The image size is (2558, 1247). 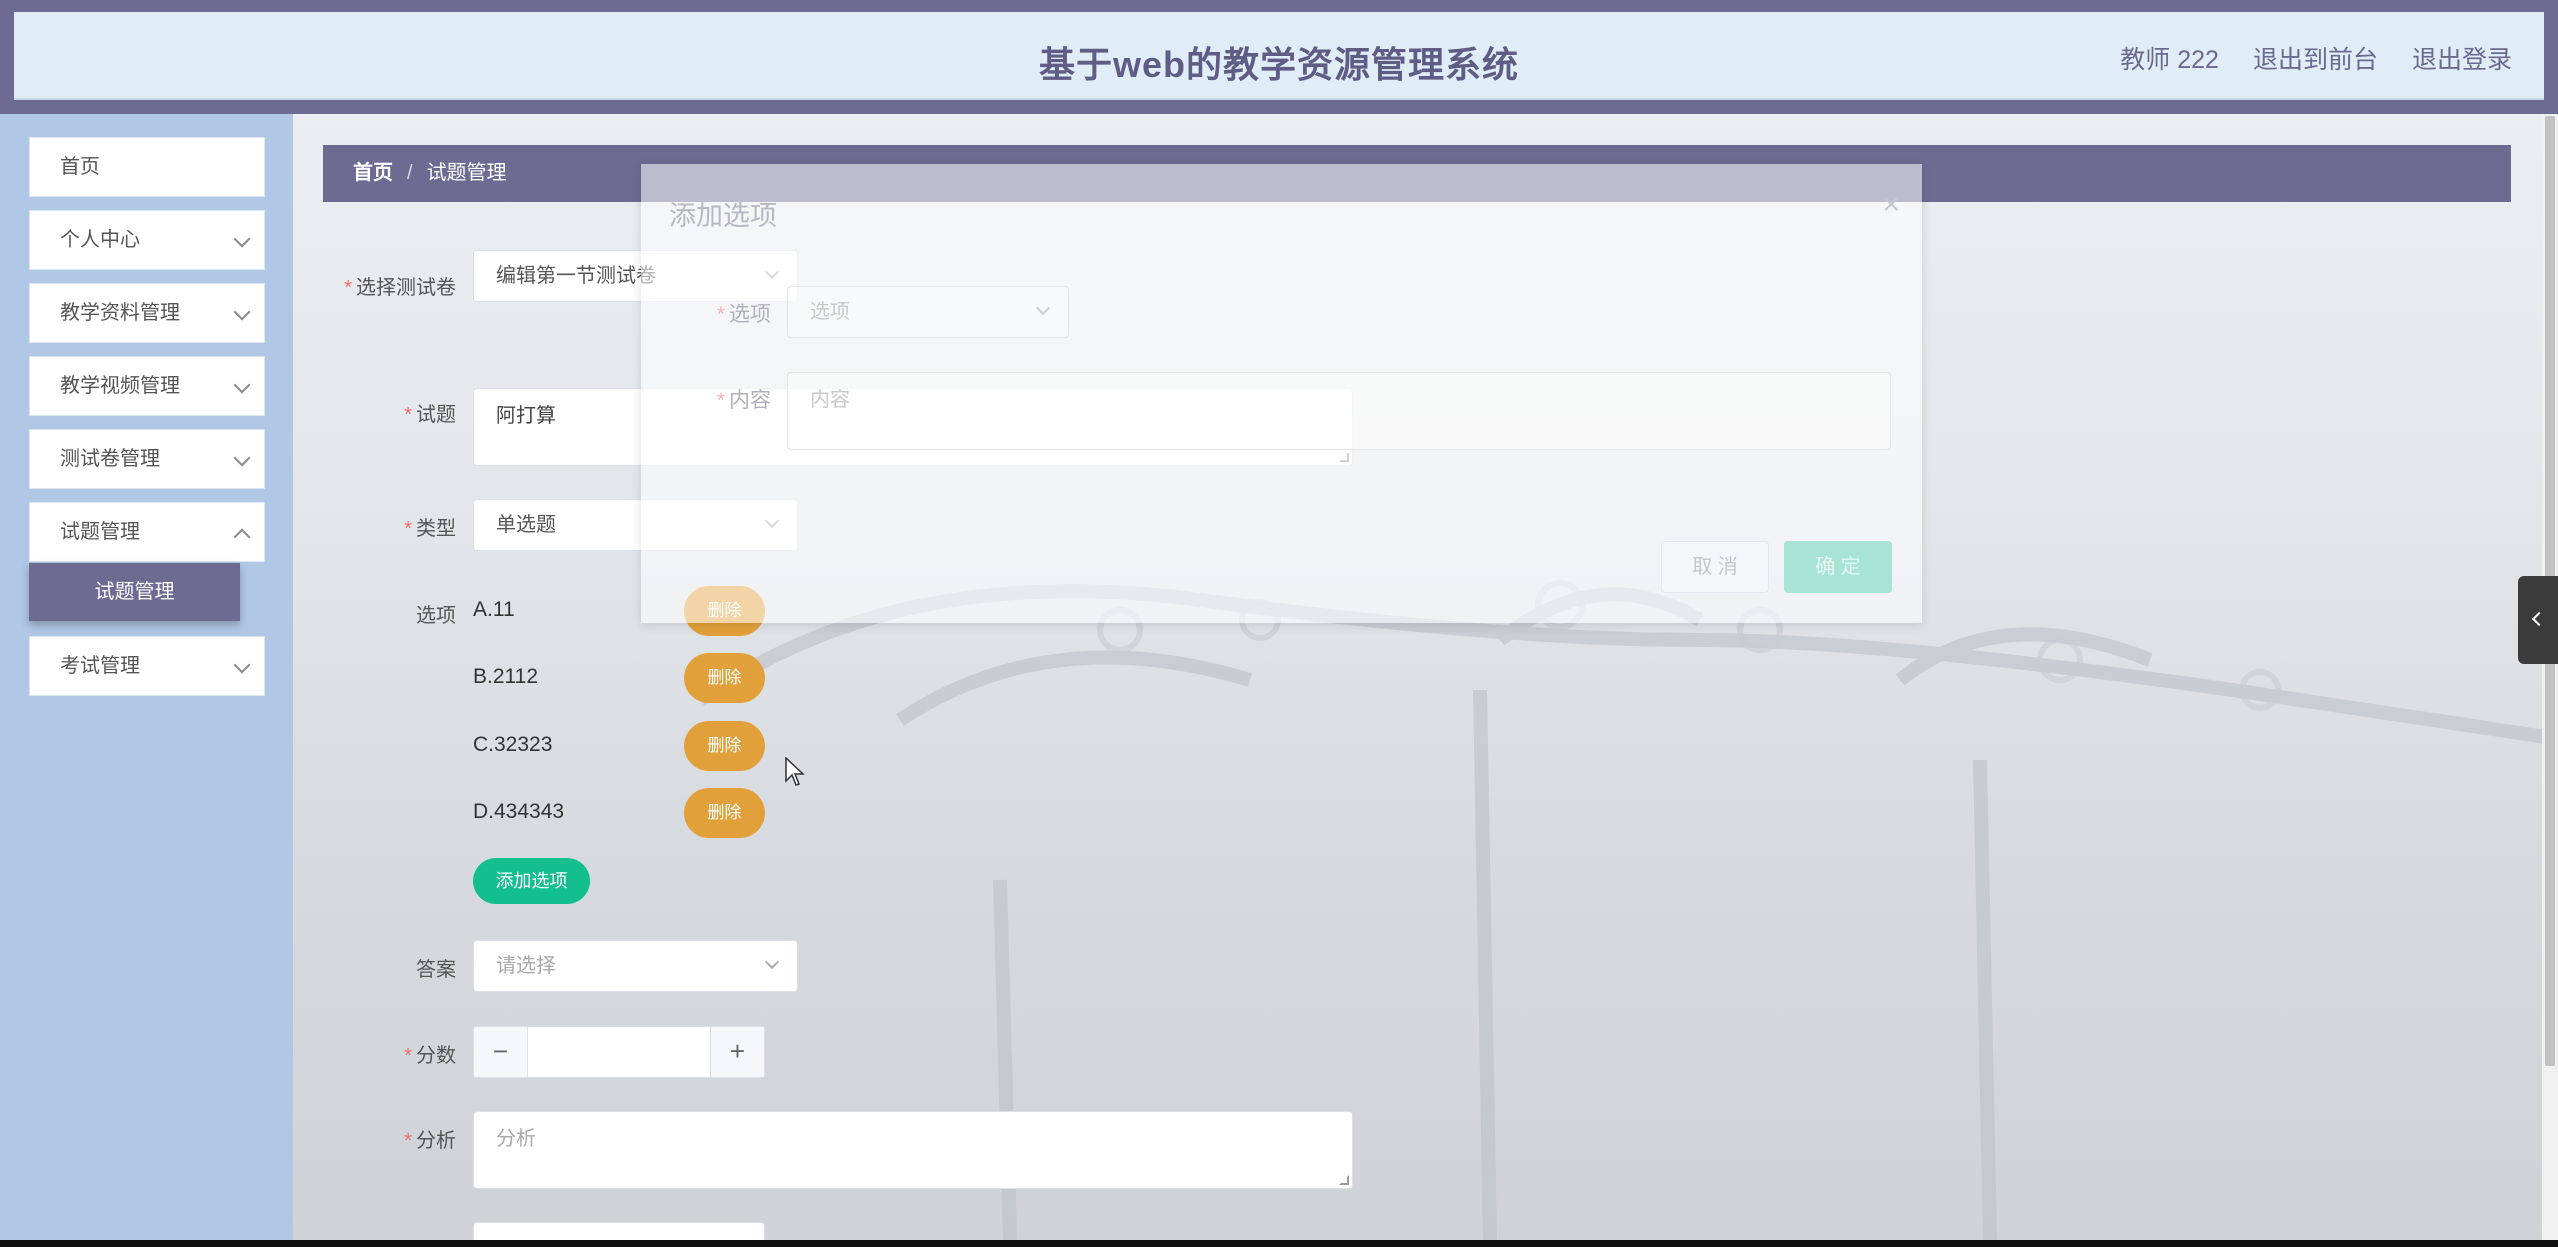 I want to click on top-strip, so click(x=1279, y=6).